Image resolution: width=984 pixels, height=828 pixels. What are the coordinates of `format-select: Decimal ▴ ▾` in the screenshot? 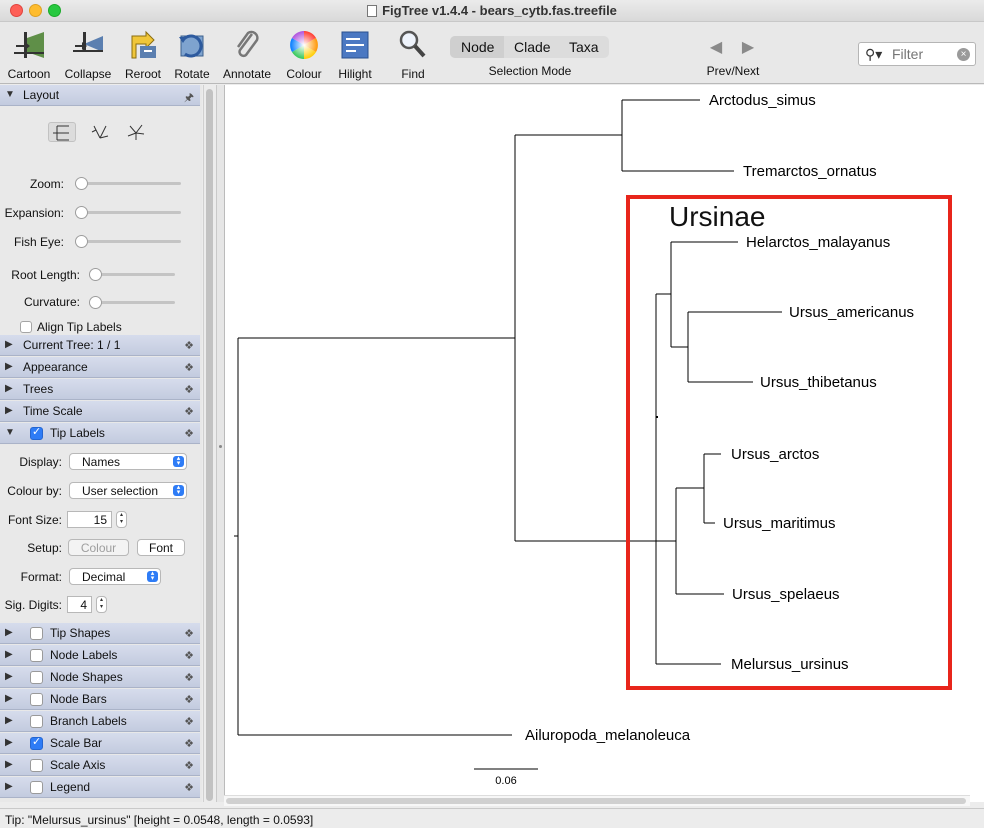 It's located at (115, 576).